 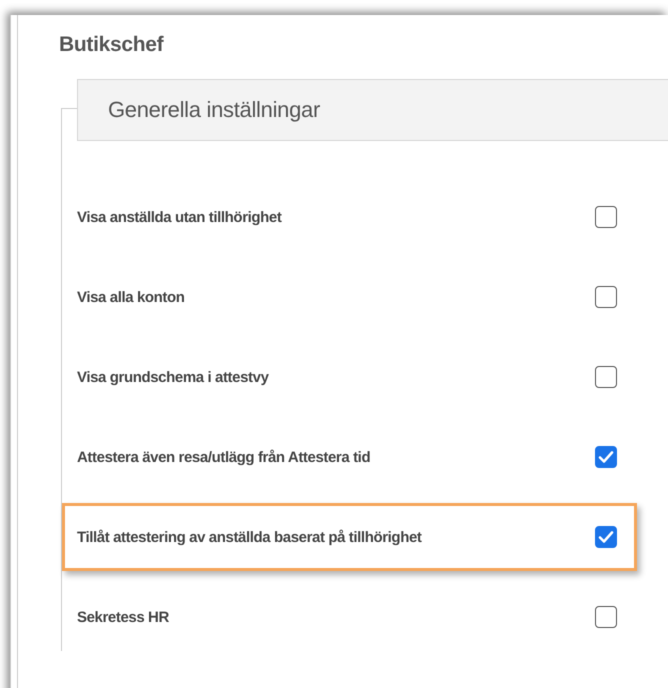 What do you see at coordinates (173, 377) in the screenshot?
I see `setting-label: Visa grundschema i attestvy` at bounding box center [173, 377].